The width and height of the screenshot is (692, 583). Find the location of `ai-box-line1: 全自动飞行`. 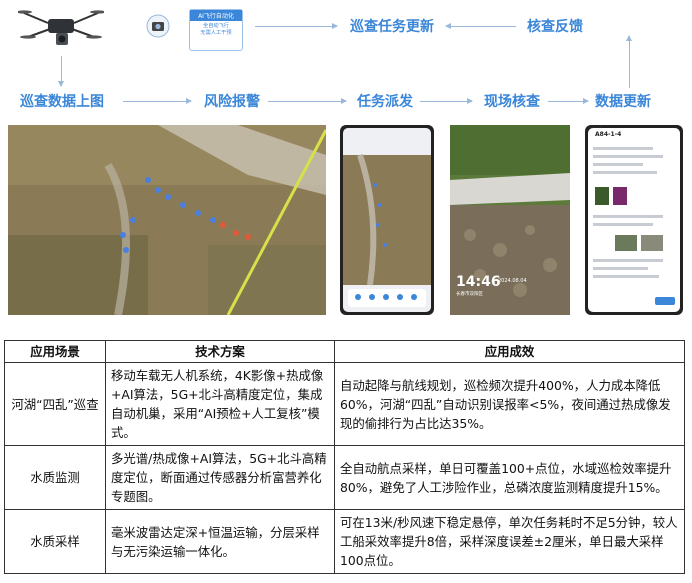

ai-box-line1: 全自动飞行 is located at coordinates (216, 26).